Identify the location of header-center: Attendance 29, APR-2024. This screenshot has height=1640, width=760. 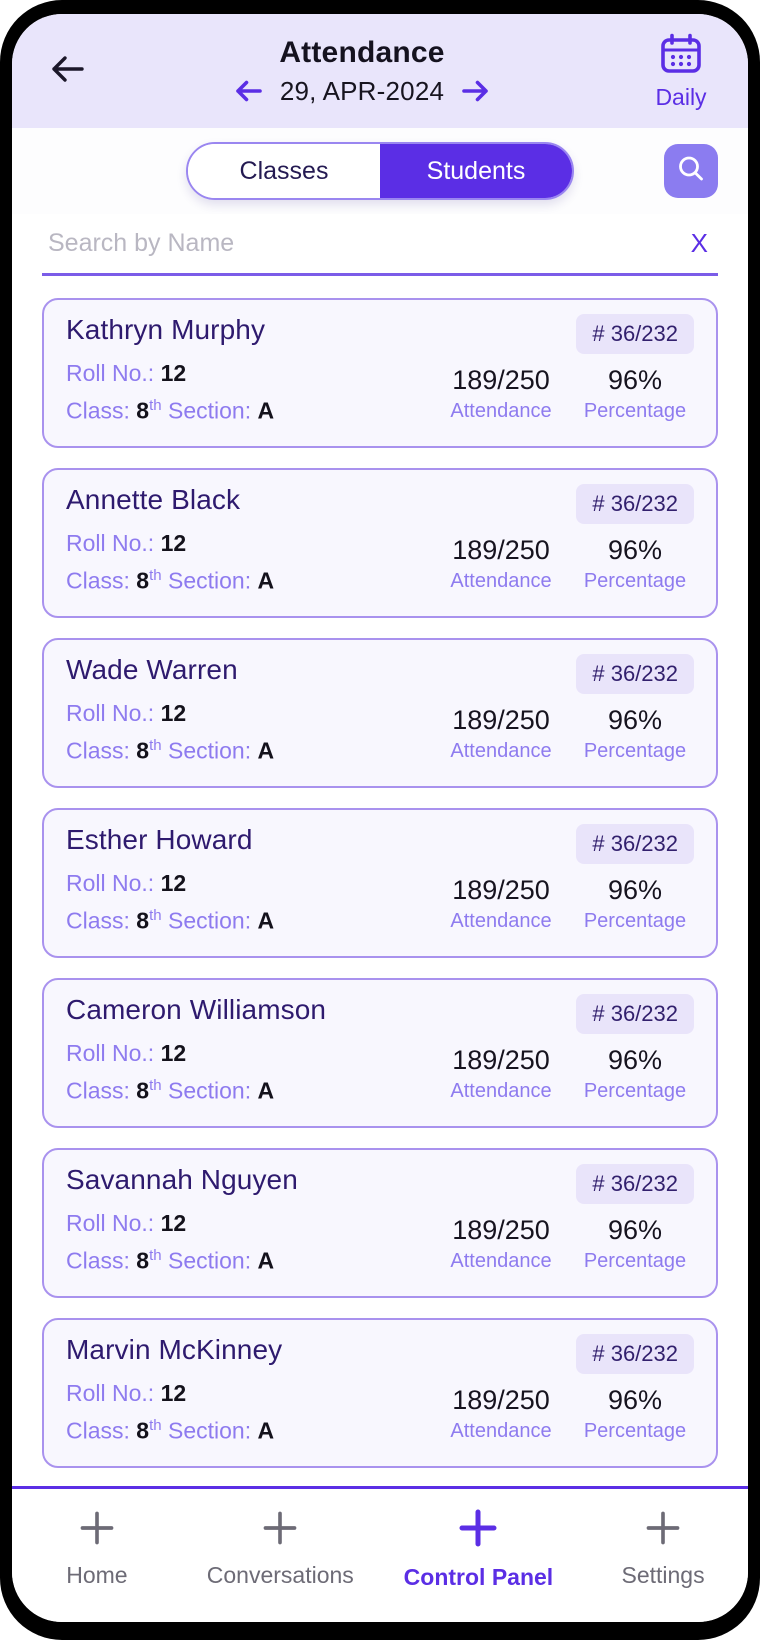
(362, 71).